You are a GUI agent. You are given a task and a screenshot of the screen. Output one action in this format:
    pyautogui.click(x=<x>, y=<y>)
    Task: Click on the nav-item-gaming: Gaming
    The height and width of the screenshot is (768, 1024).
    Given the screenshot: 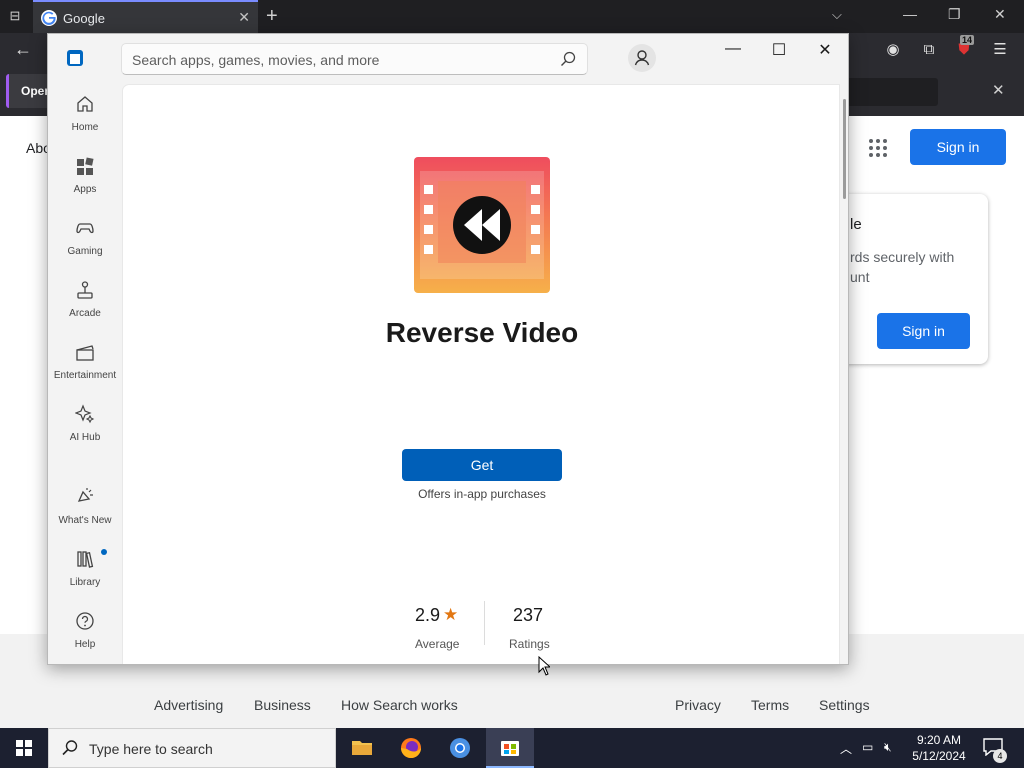 What is the action you would take?
    pyautogui.click(x=85, y=246)
    